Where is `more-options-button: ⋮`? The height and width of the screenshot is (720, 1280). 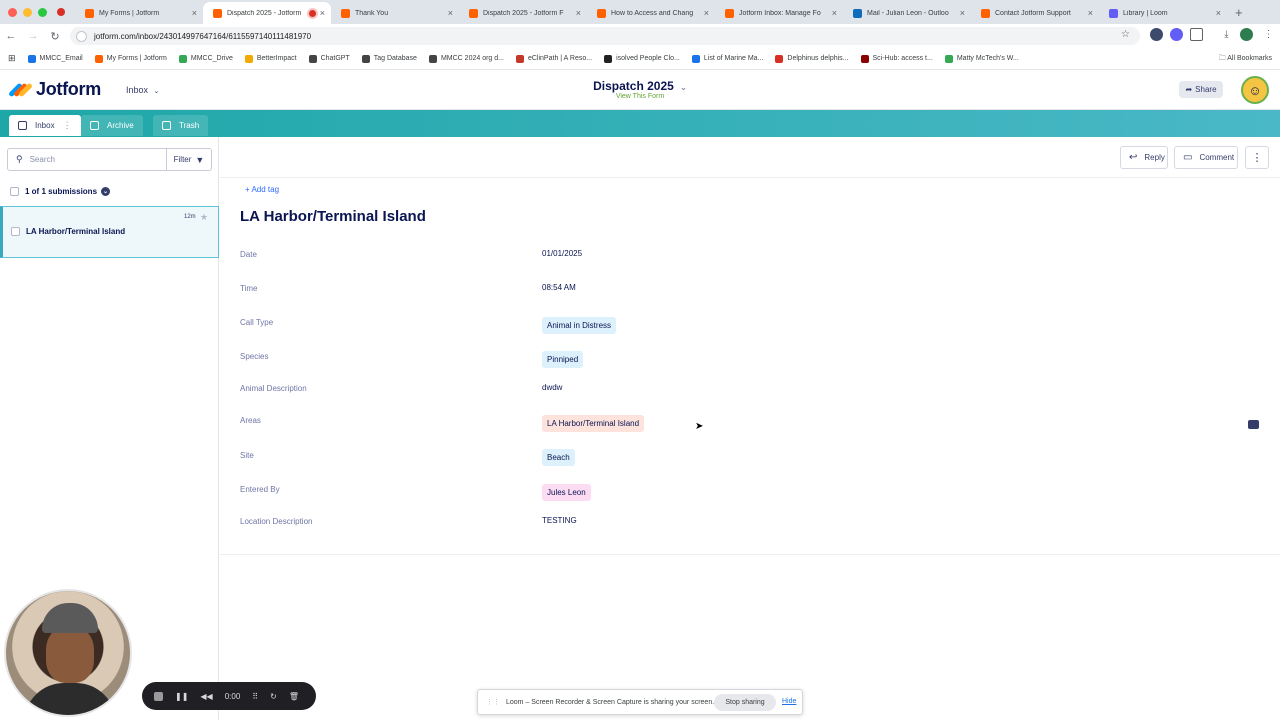 more-options-button: ⋮ is located at coordinates (1257, 157).